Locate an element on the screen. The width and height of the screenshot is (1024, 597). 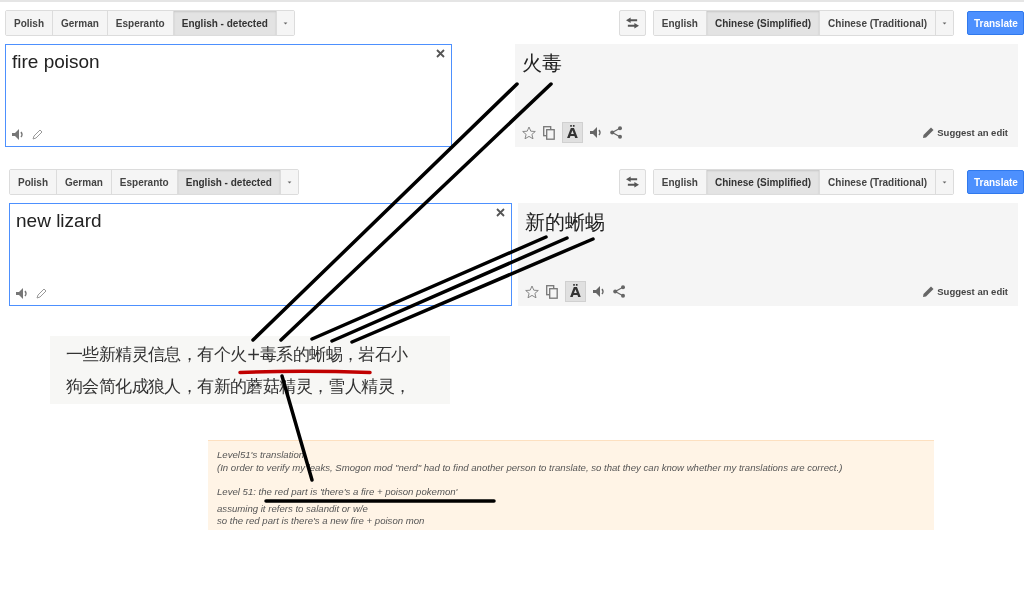
note-text-line: assuming it refers to salandit or w/e is located at coordinates (293, 509).